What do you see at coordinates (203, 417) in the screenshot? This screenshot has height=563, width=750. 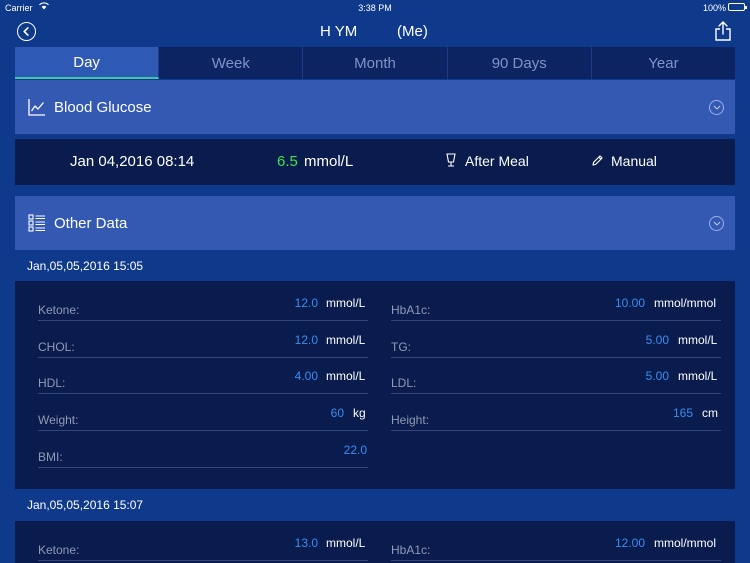 I see `measurement-weight: Weight: 60 kg` at bounding box center [203, 417].